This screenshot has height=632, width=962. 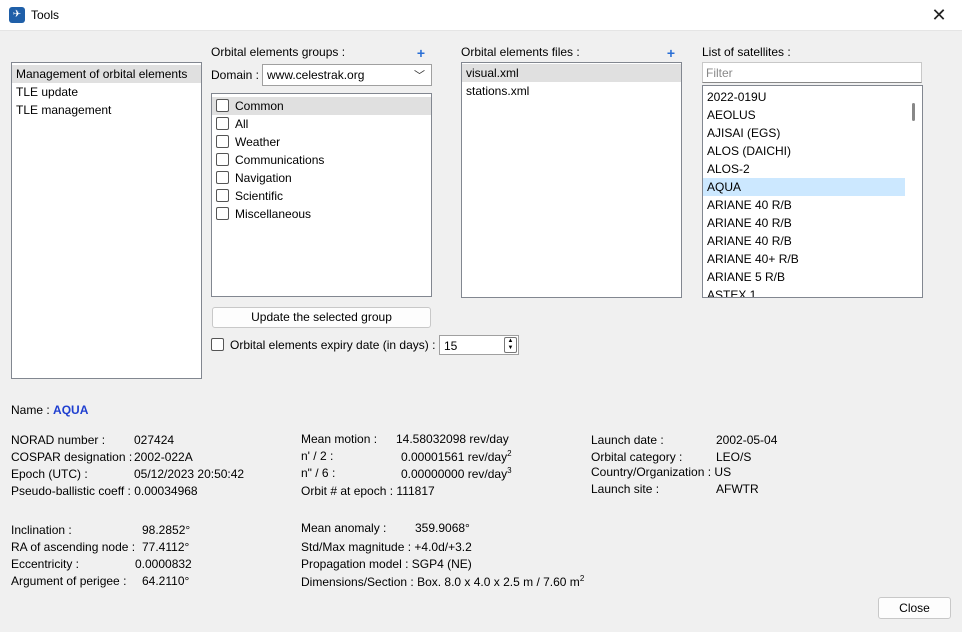 I want to click on files-label: Orbital elements files :, so click(x=520, y=52).